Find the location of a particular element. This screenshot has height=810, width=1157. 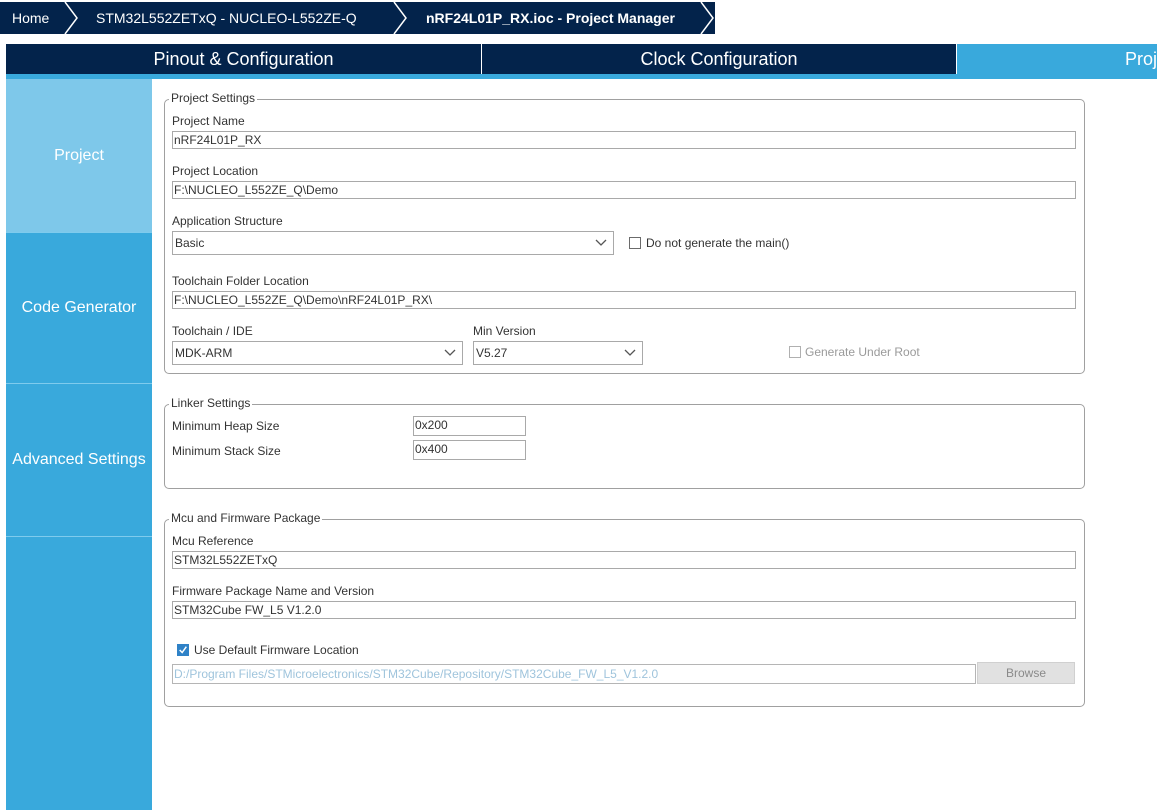

no-main-checkbox is located at coordinates (635, 243).